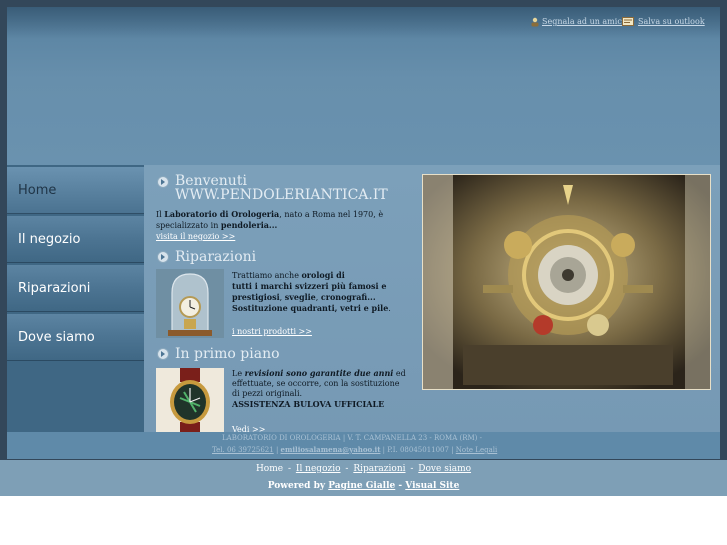  What do you see at coordinates (190, 402) in the screenshot?
I see `bulova-watch-image` at bounding box center [190, 402].